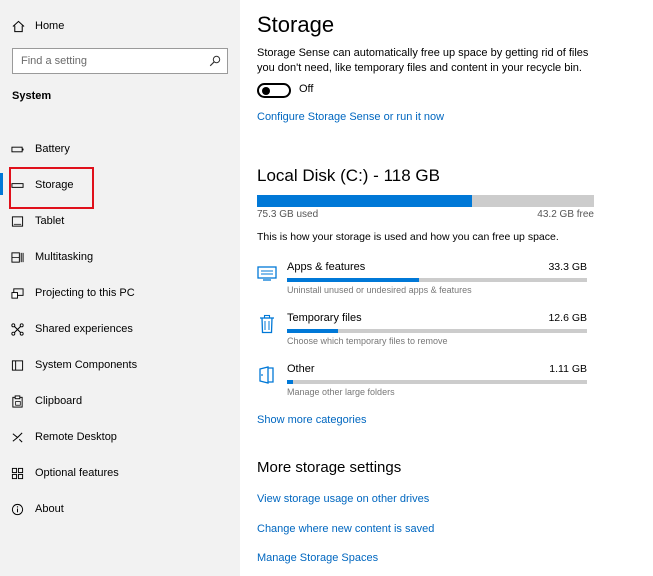  What do you see at coordinates (17, 293) in the screenshot?
I see `projecting-icon` at bounding box center [17, 293].